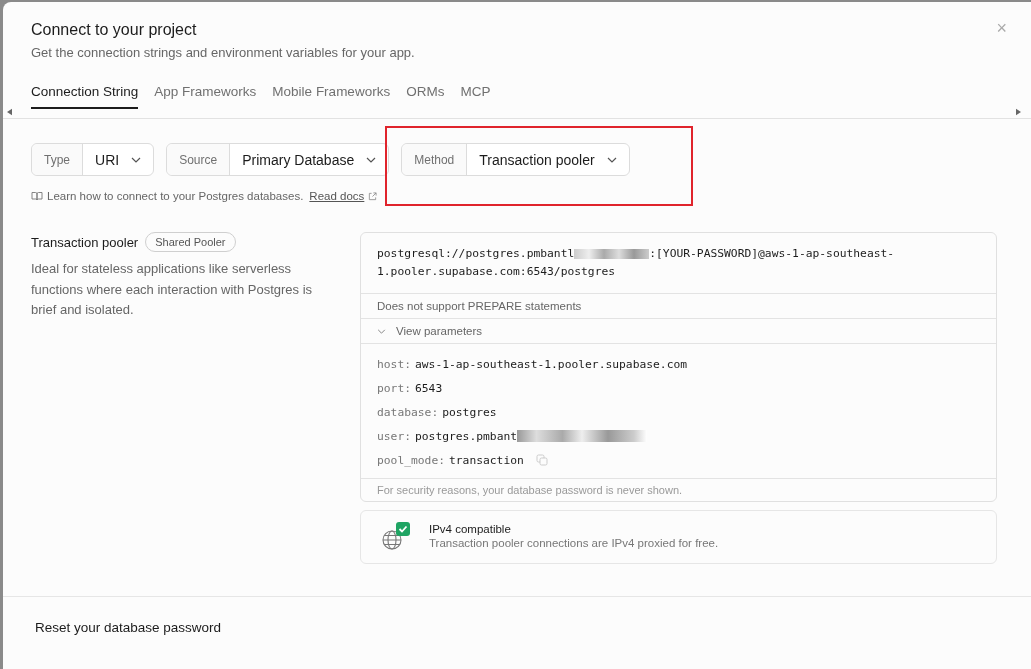 This screenshot has width=1031, height=669. Describe the element at coordinates (678, 489) in the screenshot. I see `security-note: For security reasons, your database password is never shown.` at that location.